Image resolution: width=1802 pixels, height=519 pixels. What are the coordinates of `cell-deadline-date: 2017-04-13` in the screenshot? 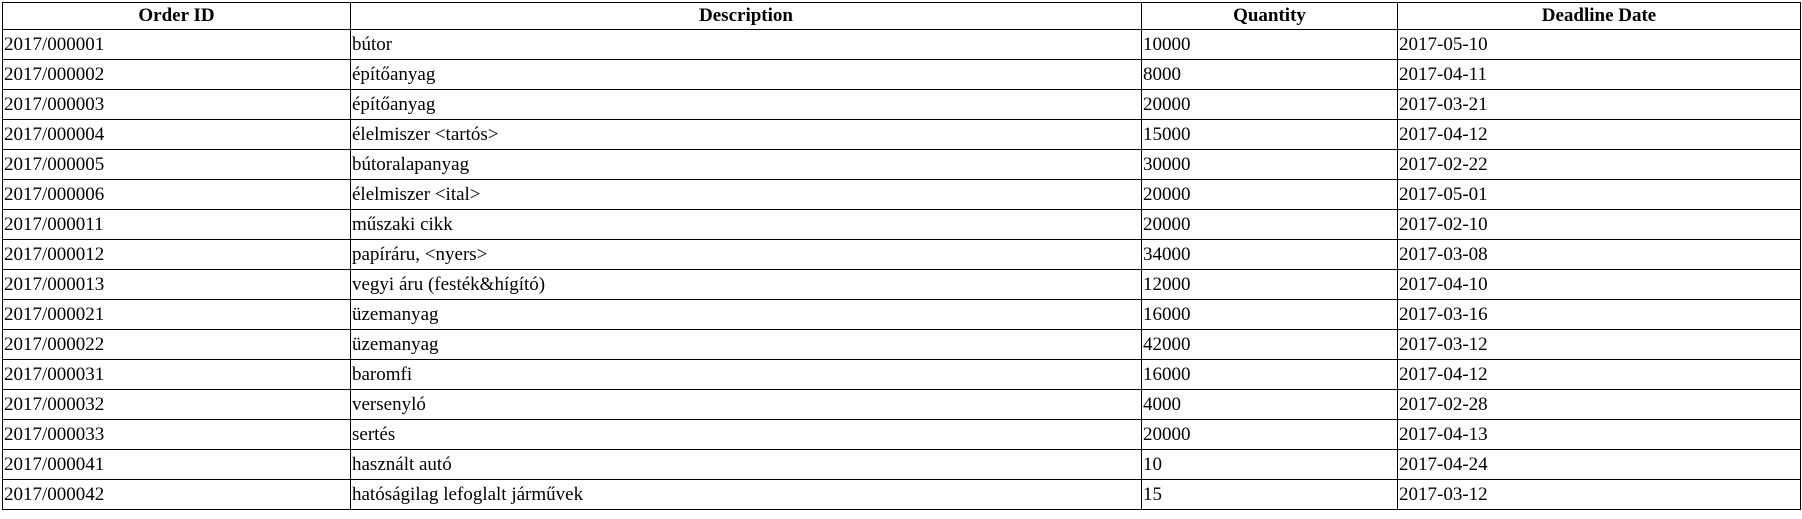 It's located at (1599, 434).